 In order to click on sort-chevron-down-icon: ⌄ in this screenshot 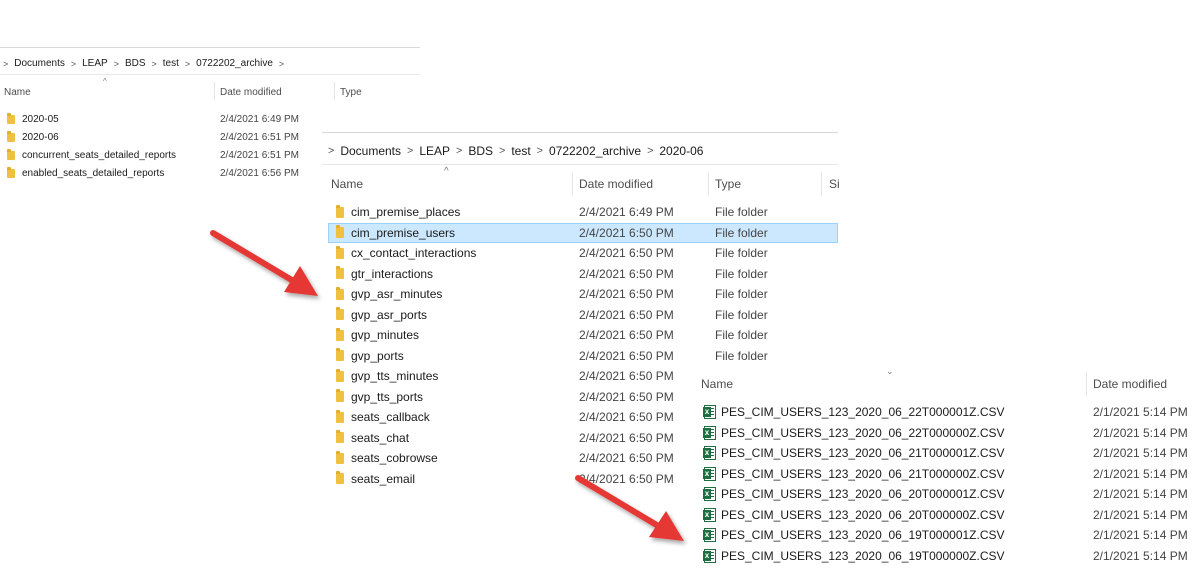, I will do `click(890, 371)`.